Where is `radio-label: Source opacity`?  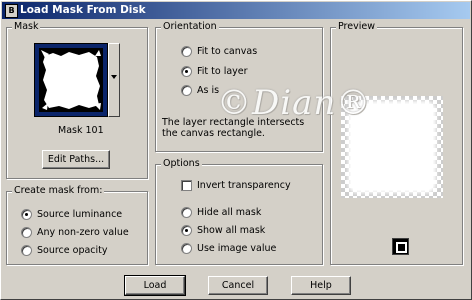 radio-label: Source opacity is located at coordinates (72, 250).